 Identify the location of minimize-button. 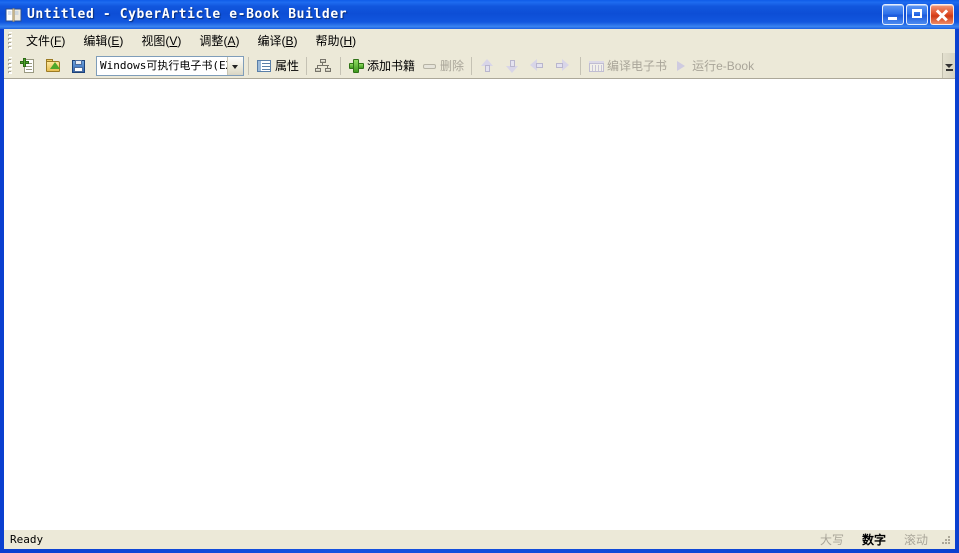
(893, 14).